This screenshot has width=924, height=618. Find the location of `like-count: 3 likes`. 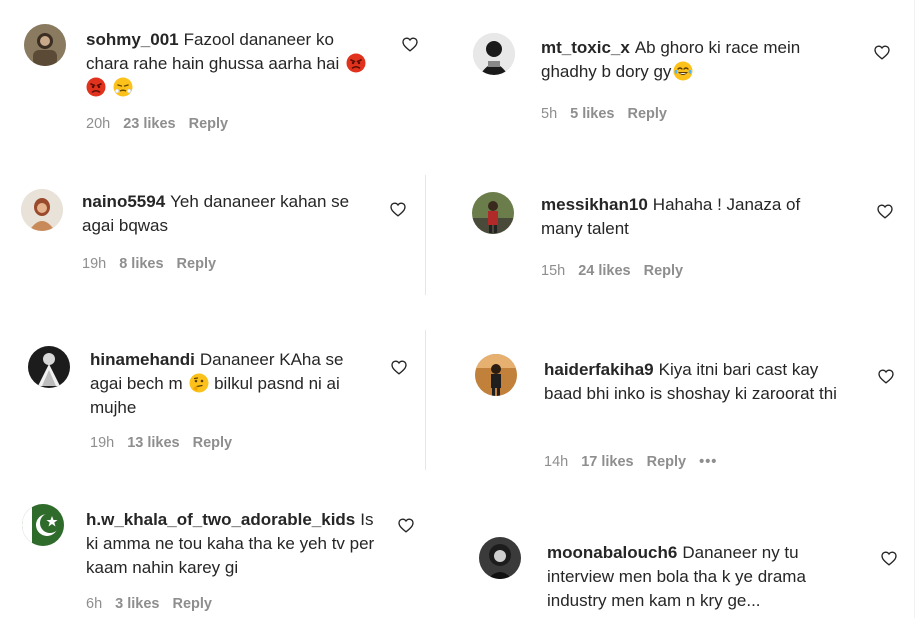

like-count: 3 likes is located at coordinates (137, 604).